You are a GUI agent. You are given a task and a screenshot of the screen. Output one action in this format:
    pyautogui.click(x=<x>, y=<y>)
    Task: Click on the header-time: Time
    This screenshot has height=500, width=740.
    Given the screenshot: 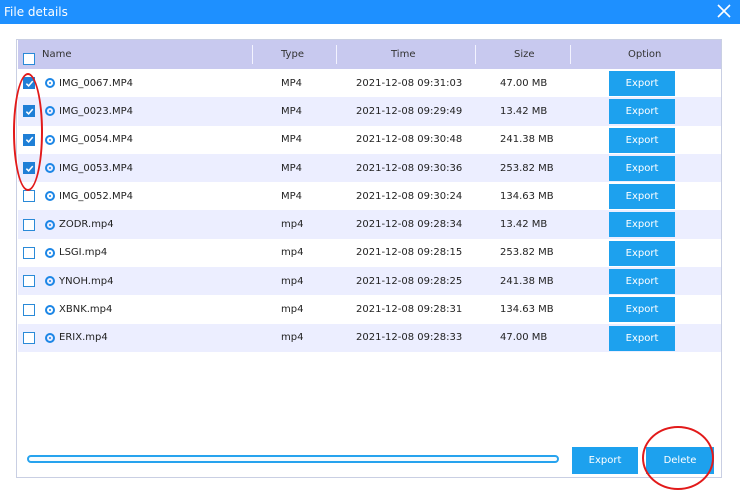 What is the action you would take?
    pyautogui.click(x=403, y=54)
    